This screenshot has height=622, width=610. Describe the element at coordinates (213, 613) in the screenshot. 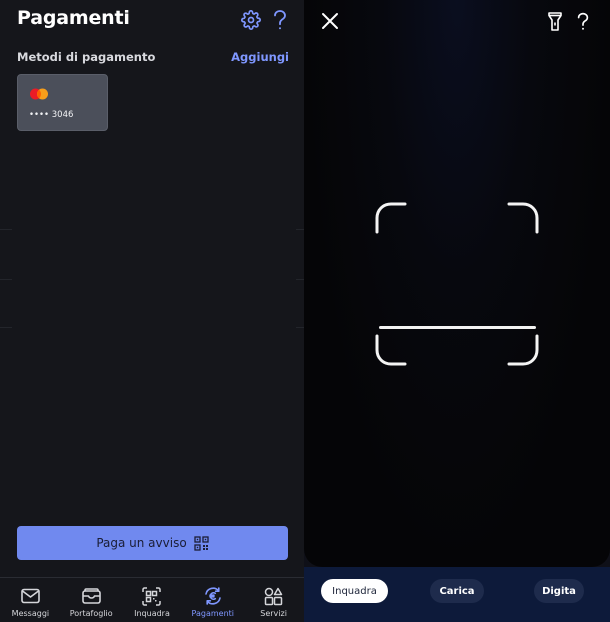

I see `nav-label: Pagamenti` at that location.